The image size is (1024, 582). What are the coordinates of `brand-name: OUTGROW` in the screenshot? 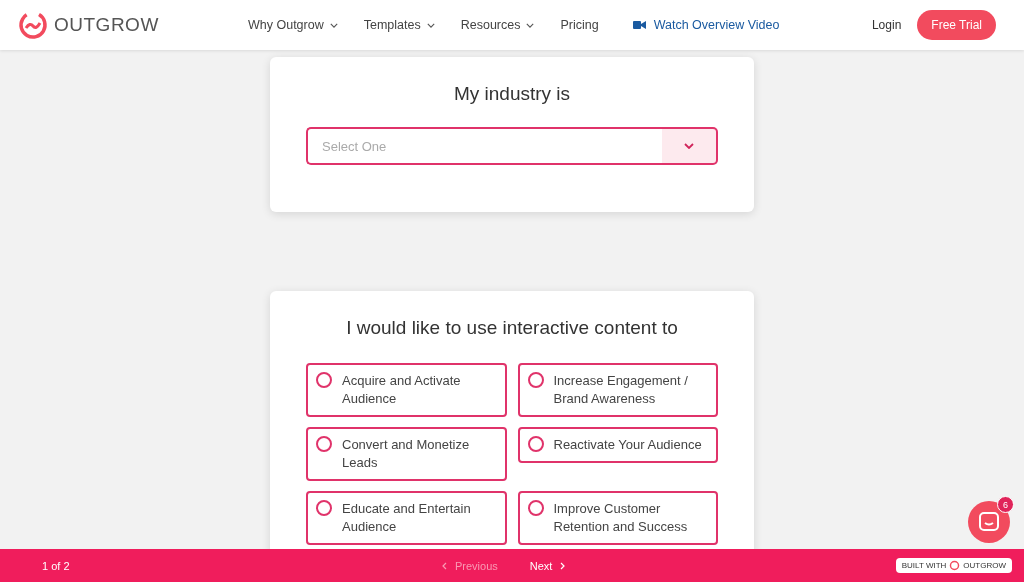 It's located at (106, 25).